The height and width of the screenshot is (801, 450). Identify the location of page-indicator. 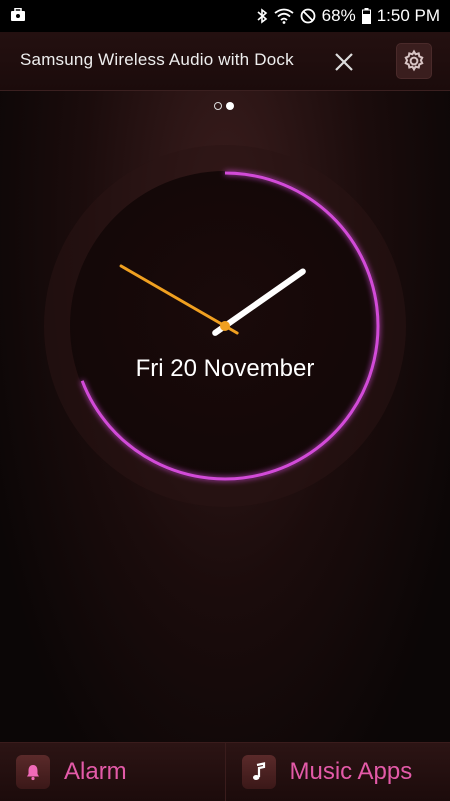
(224, 106).